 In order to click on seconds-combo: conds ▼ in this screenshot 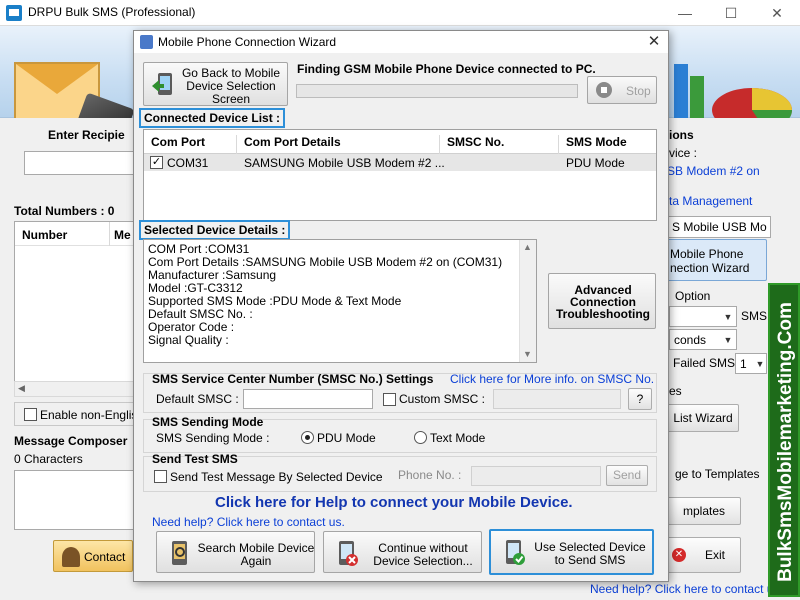, I will do `click(703, 339)`.